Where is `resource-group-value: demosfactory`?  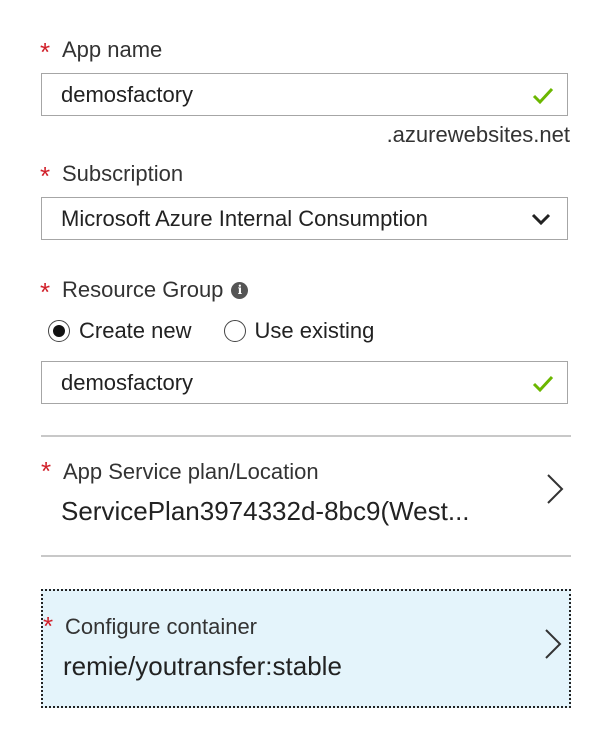
resource-group-value: demosfactory is located at coordinates (127, 382).